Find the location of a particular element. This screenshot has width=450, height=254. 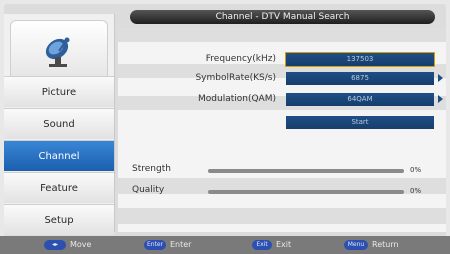

sidebar-item-sound: Sound is located at coordinates (59, 123).